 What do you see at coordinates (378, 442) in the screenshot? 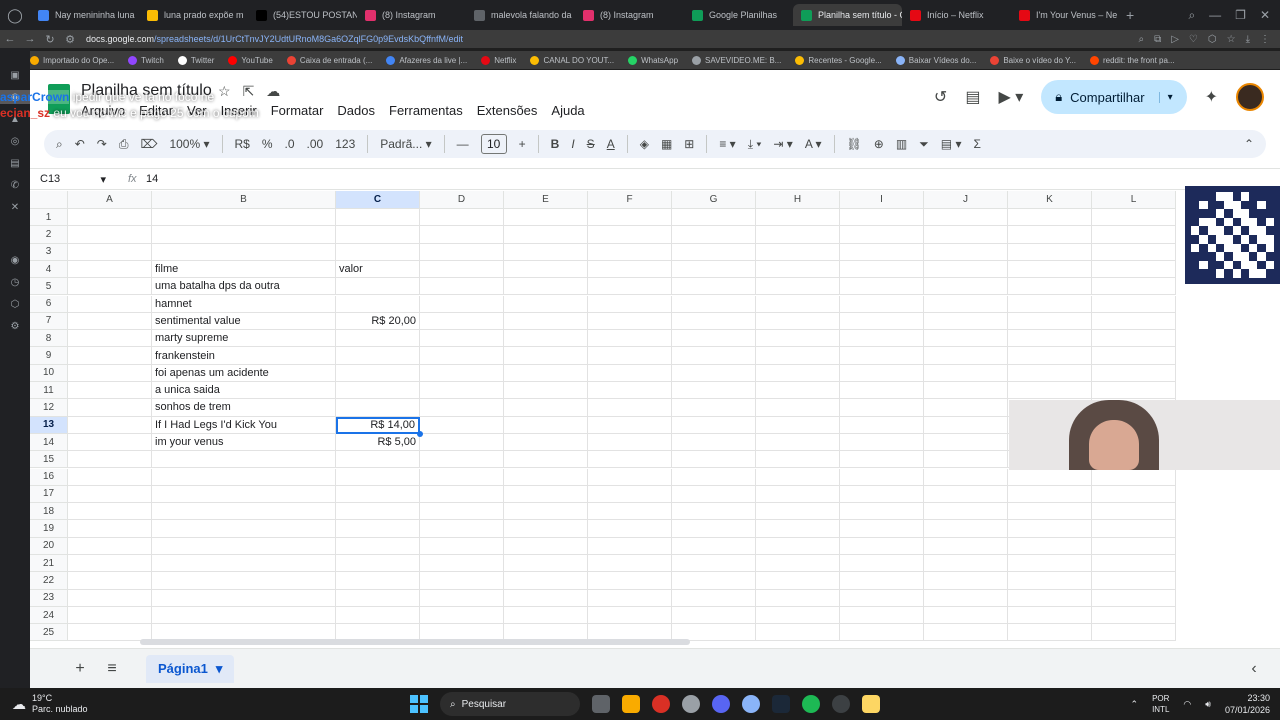
I see `data-cell: R$ 5,00` at bounding box center [378, 442].